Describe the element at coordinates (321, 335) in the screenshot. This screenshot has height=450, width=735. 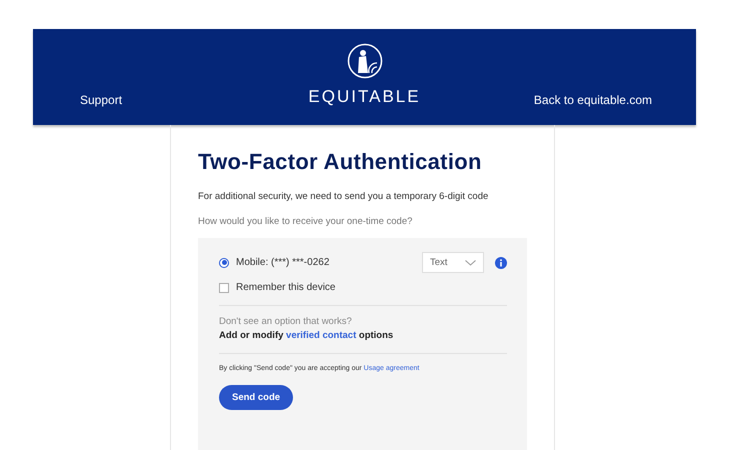
I see `verified-contact-link: verified contact` at that location.